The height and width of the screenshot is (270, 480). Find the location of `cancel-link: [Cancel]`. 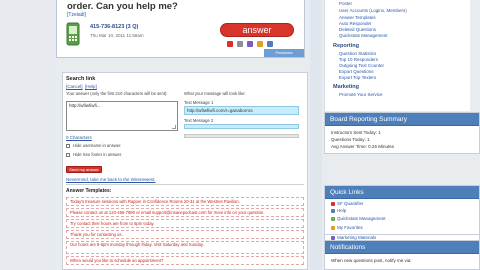

cancel-link: [Cancel] is located at coordinates (74, 86).